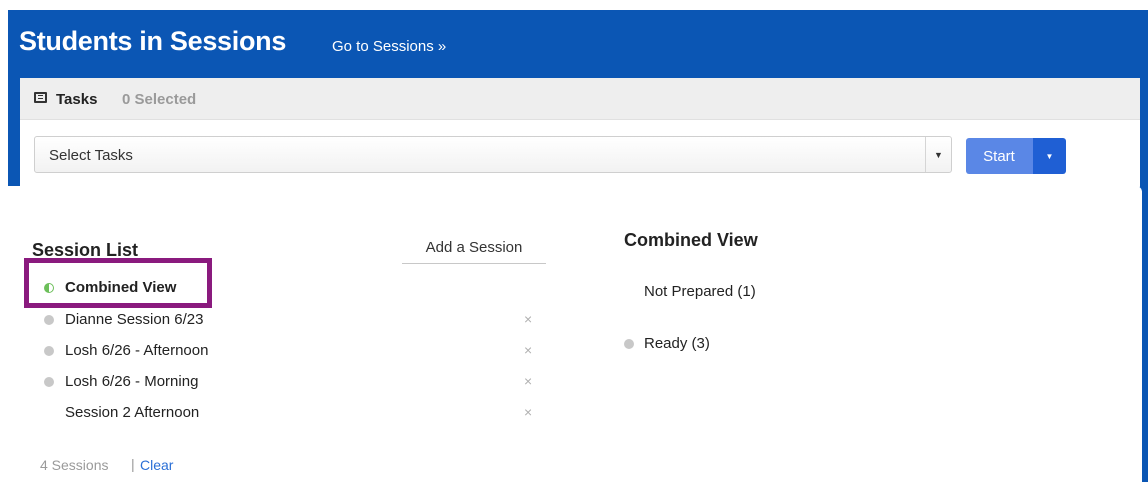  What do you see at coordinates (137, 350) in the screenshot?
I see `session-item-label: Losh 6/26 - Afternoon` at bounding box center [137, 350].